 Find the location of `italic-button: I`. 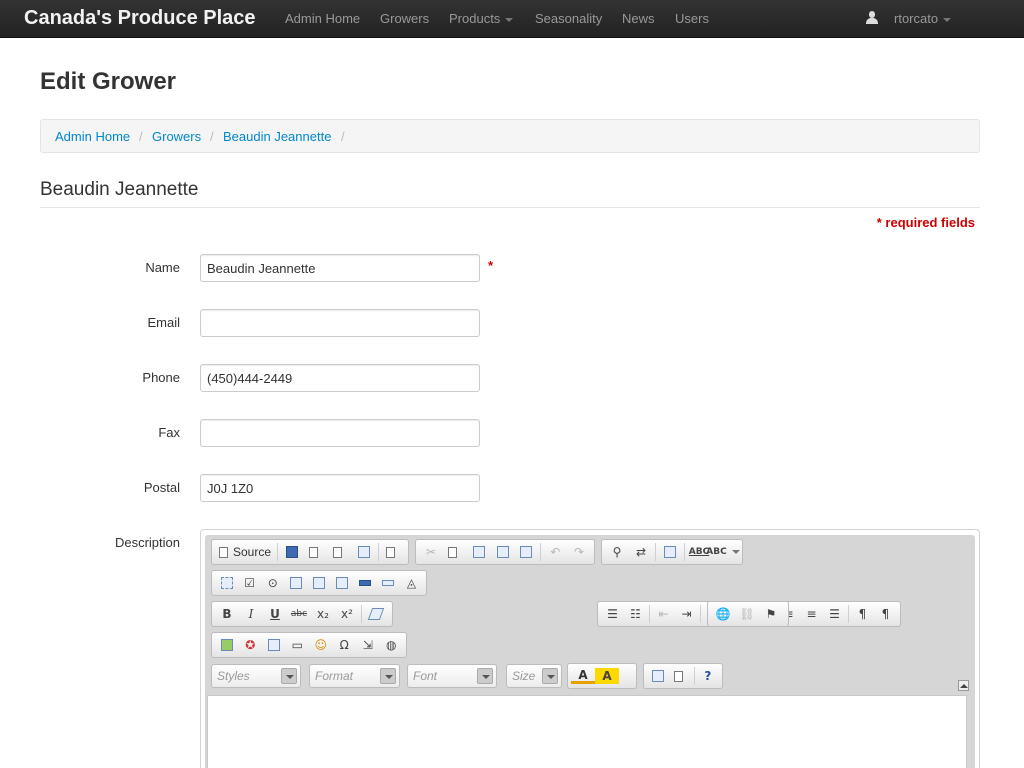

italic-button: I is located at coordinates (251, 614).